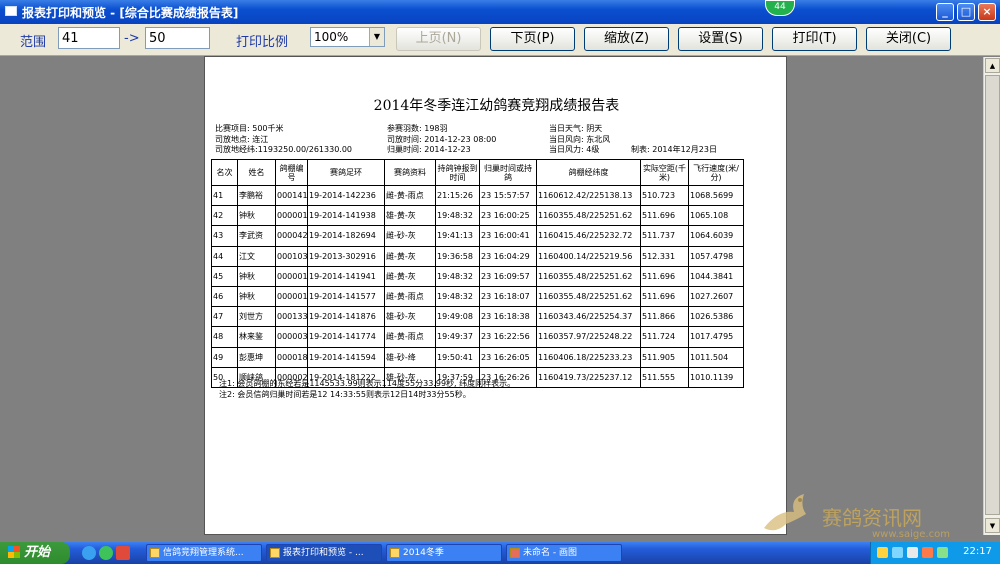  I want to click on table-cell: 1160415.46/225232.72, so click(588, 236).